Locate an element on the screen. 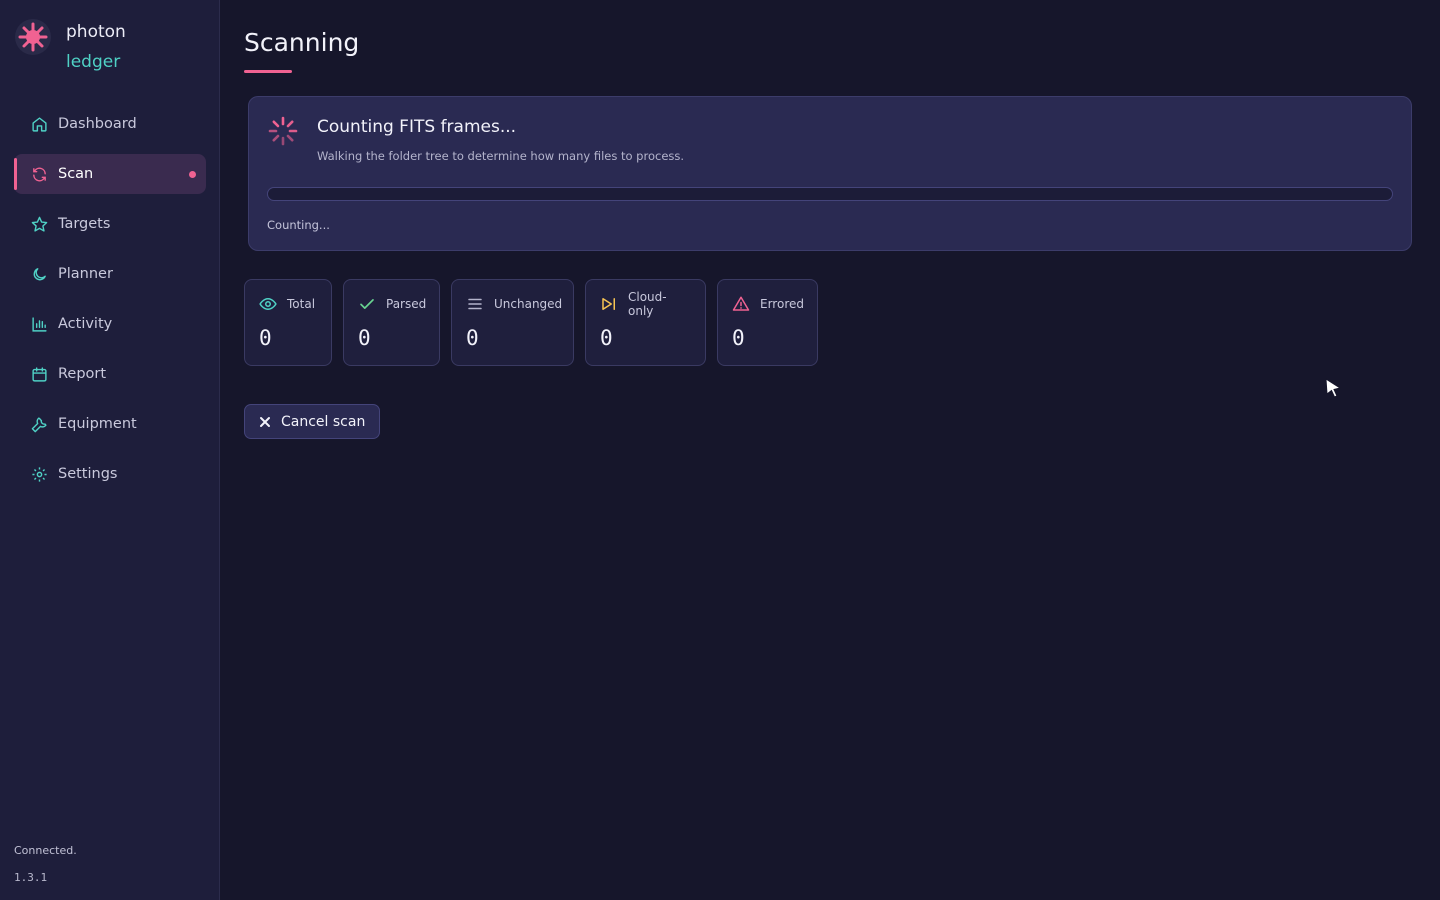  sidebar-item-label: Scan is located at coordinates (76, 174).